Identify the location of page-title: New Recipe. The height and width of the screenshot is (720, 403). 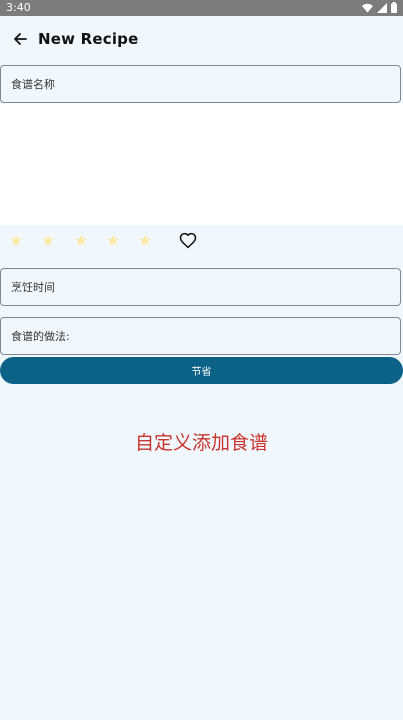
(88, 39).